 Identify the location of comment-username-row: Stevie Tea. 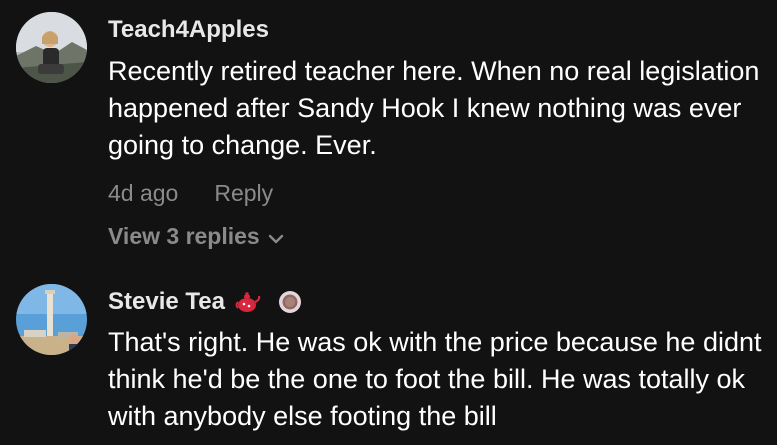
(437, 302).